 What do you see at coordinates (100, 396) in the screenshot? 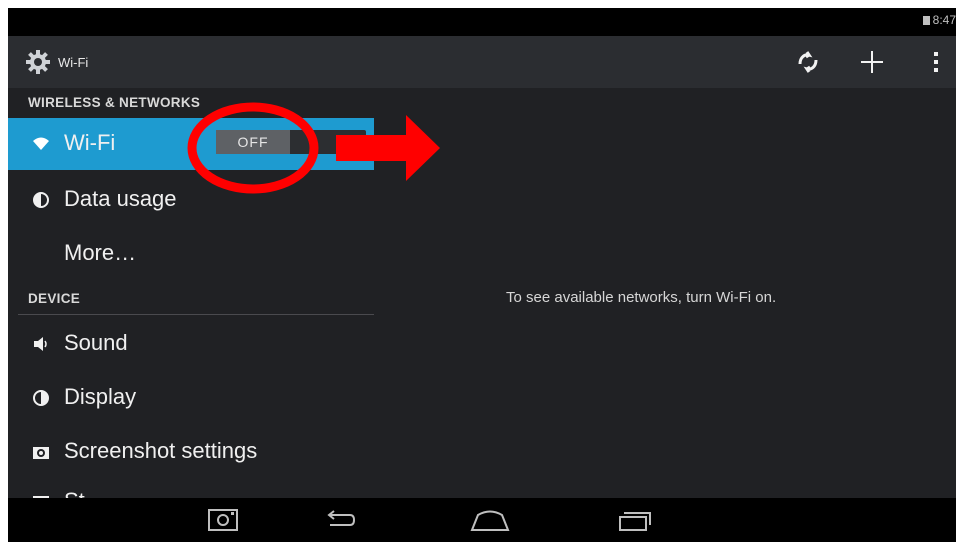
I see `settings-item-label: Display` at bounding box center [100, 396].